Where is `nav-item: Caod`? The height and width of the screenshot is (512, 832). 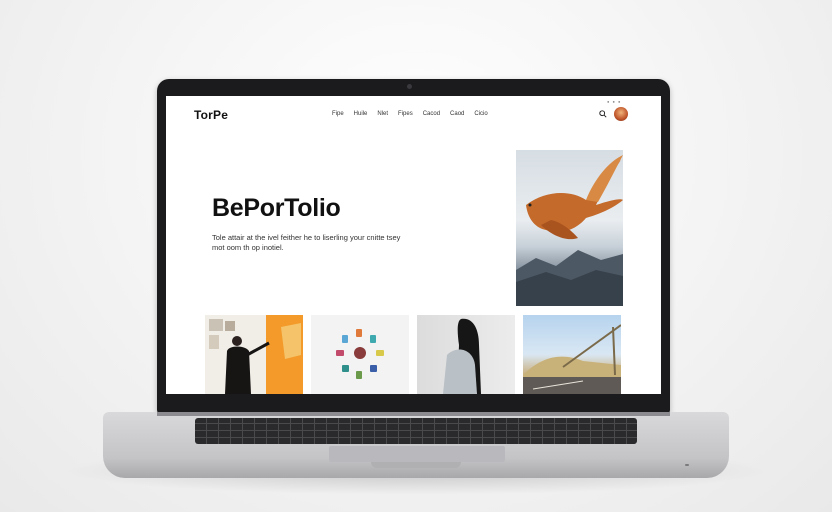 nav-item: Caod is located at coordinates (457, 114).